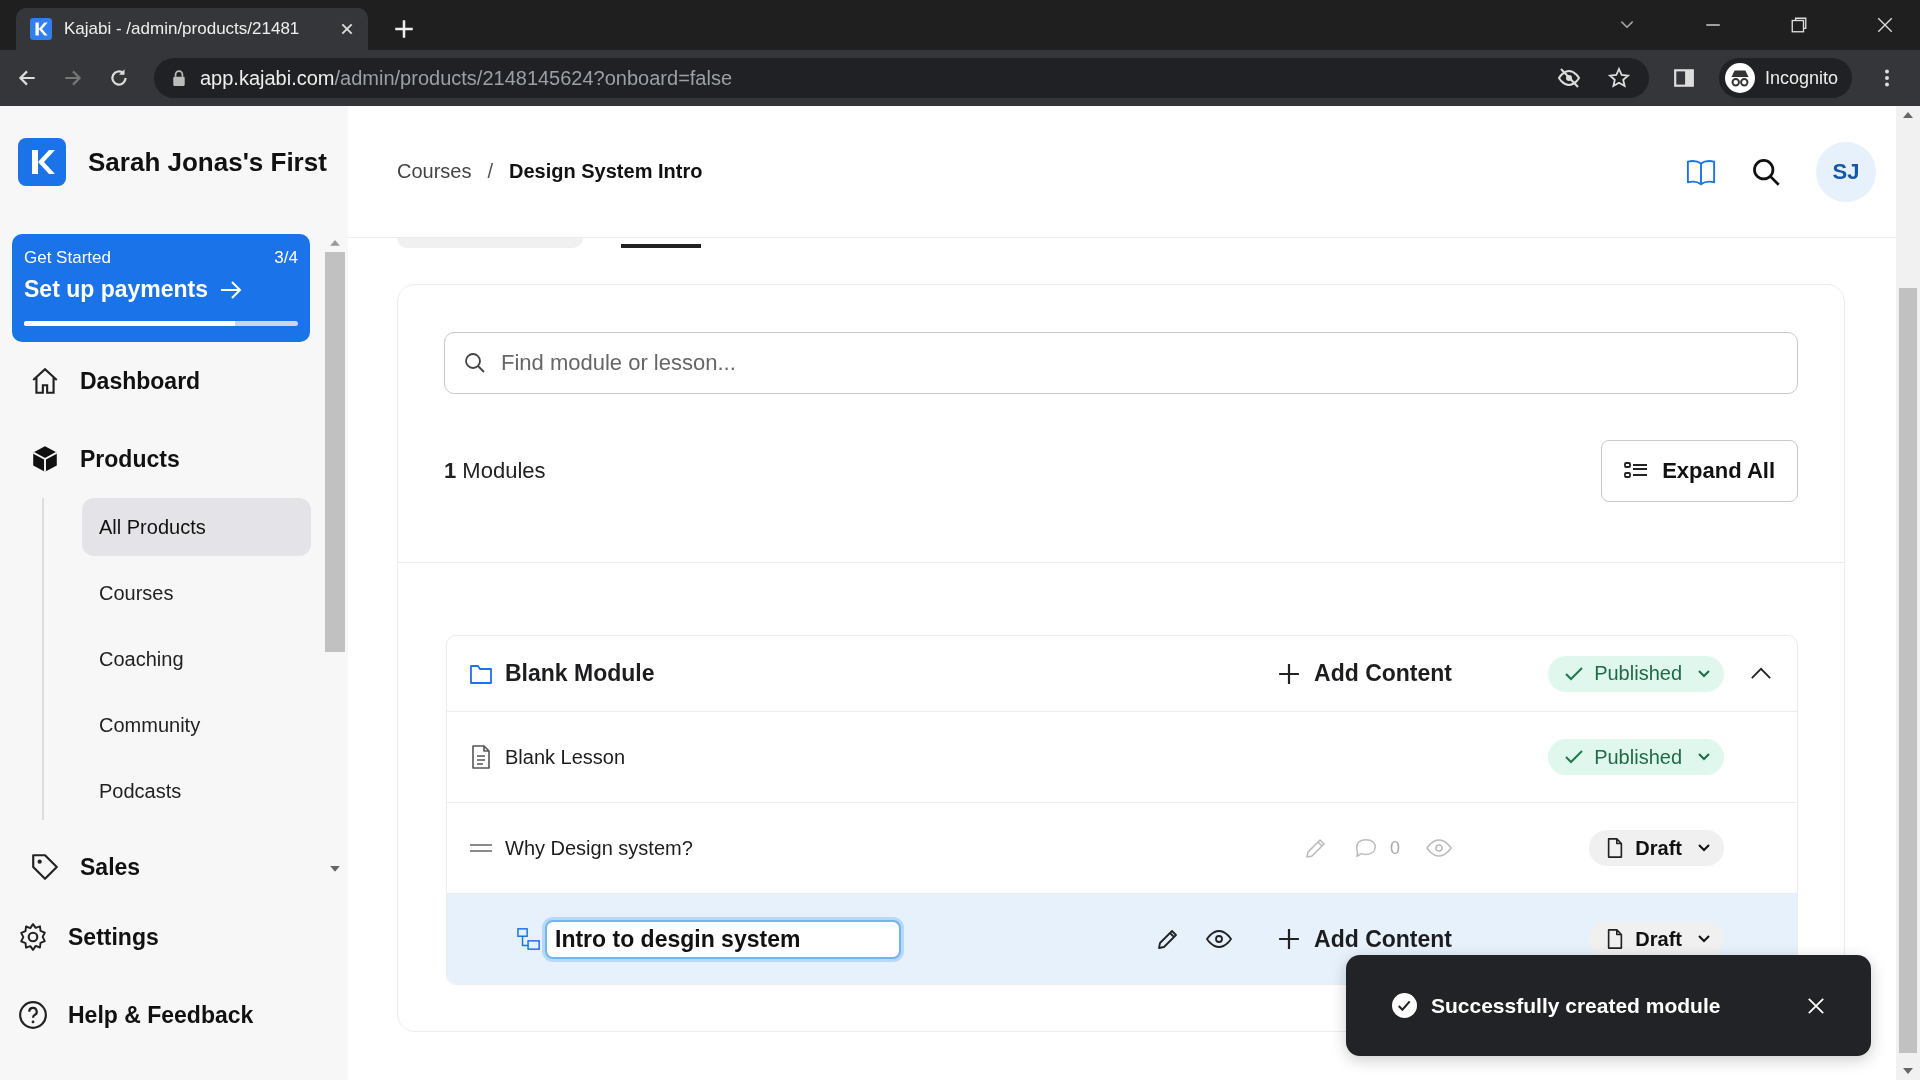  I want to click on nav-item: Products, so click(168, 459).